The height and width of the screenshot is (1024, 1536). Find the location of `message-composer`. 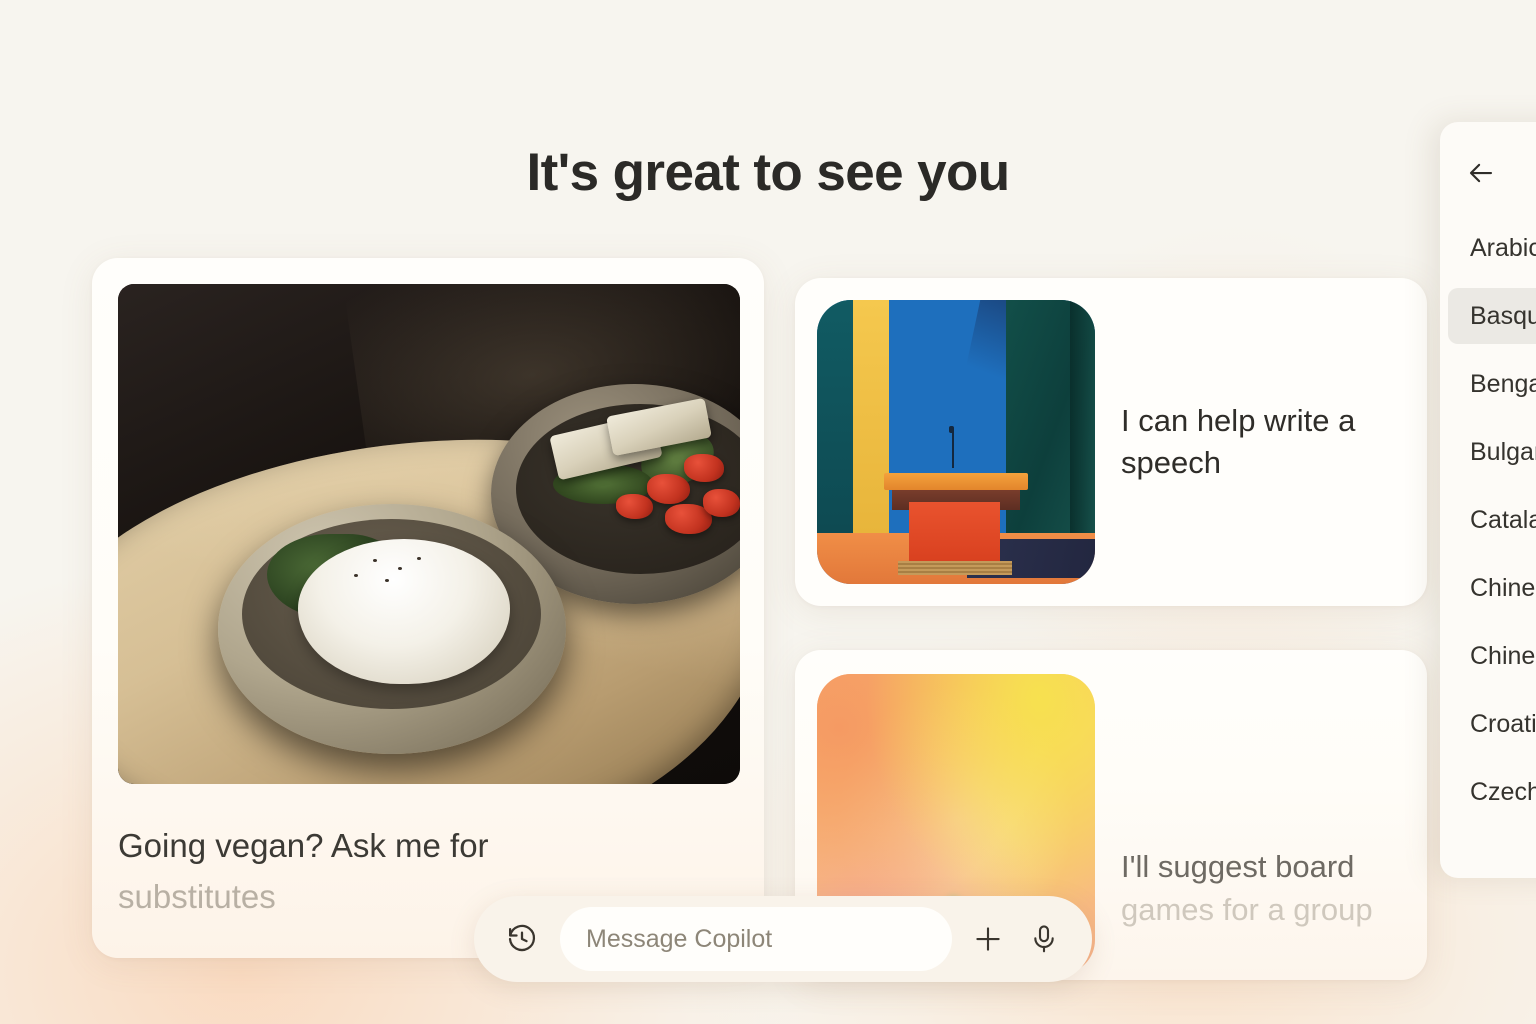

message-composer is located at coordinates (783, 939).